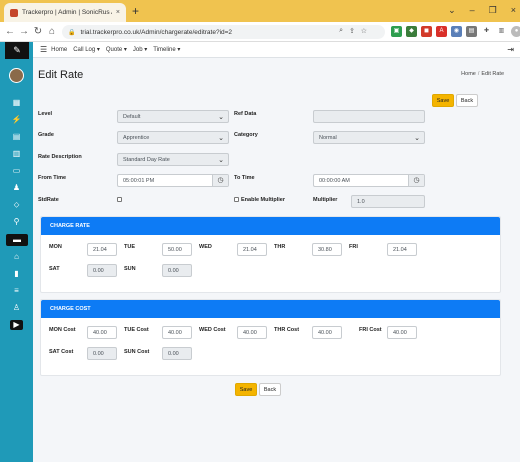  What do you see at coordinates (166, 49) in the screenshot?
I see `nav-timeline: Timeline ▾` at bounding box center [166, 49].